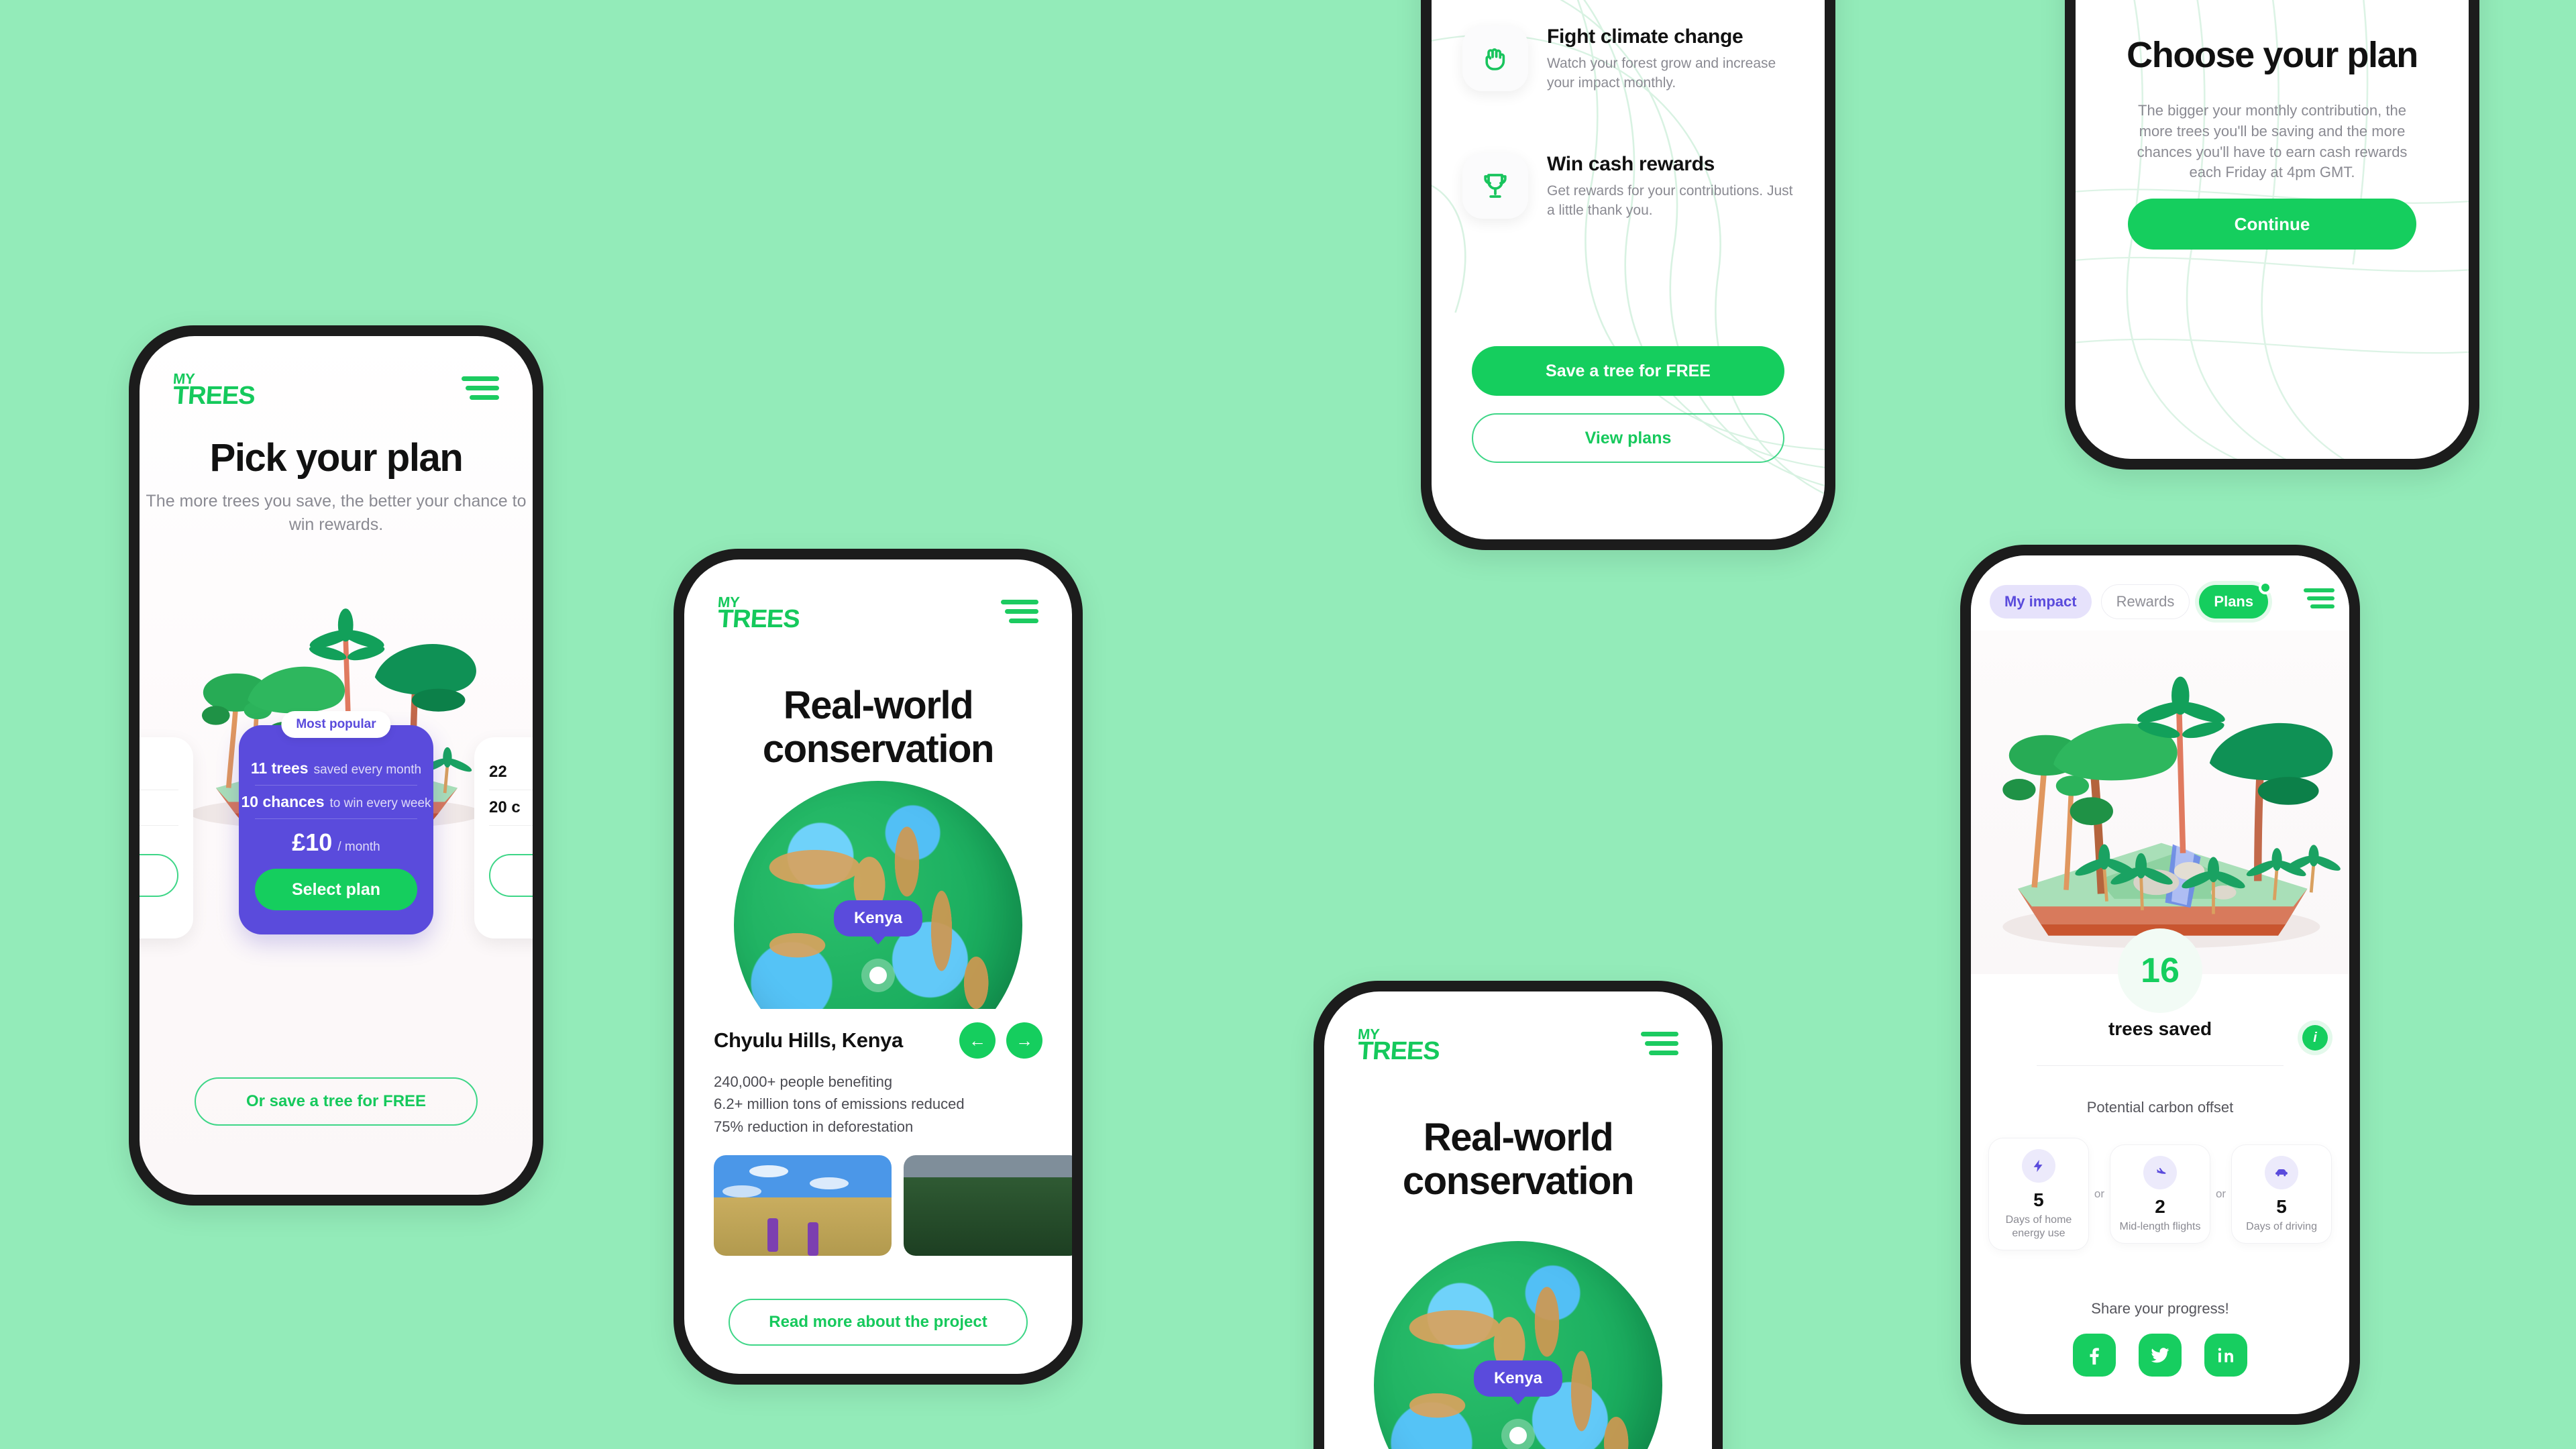 The width and height of the screenshot is (2576, 1449). I want to click on phone-real-world-conservation-2: MY TREES Real-world conservation Kenya, so click(1518, 1215).